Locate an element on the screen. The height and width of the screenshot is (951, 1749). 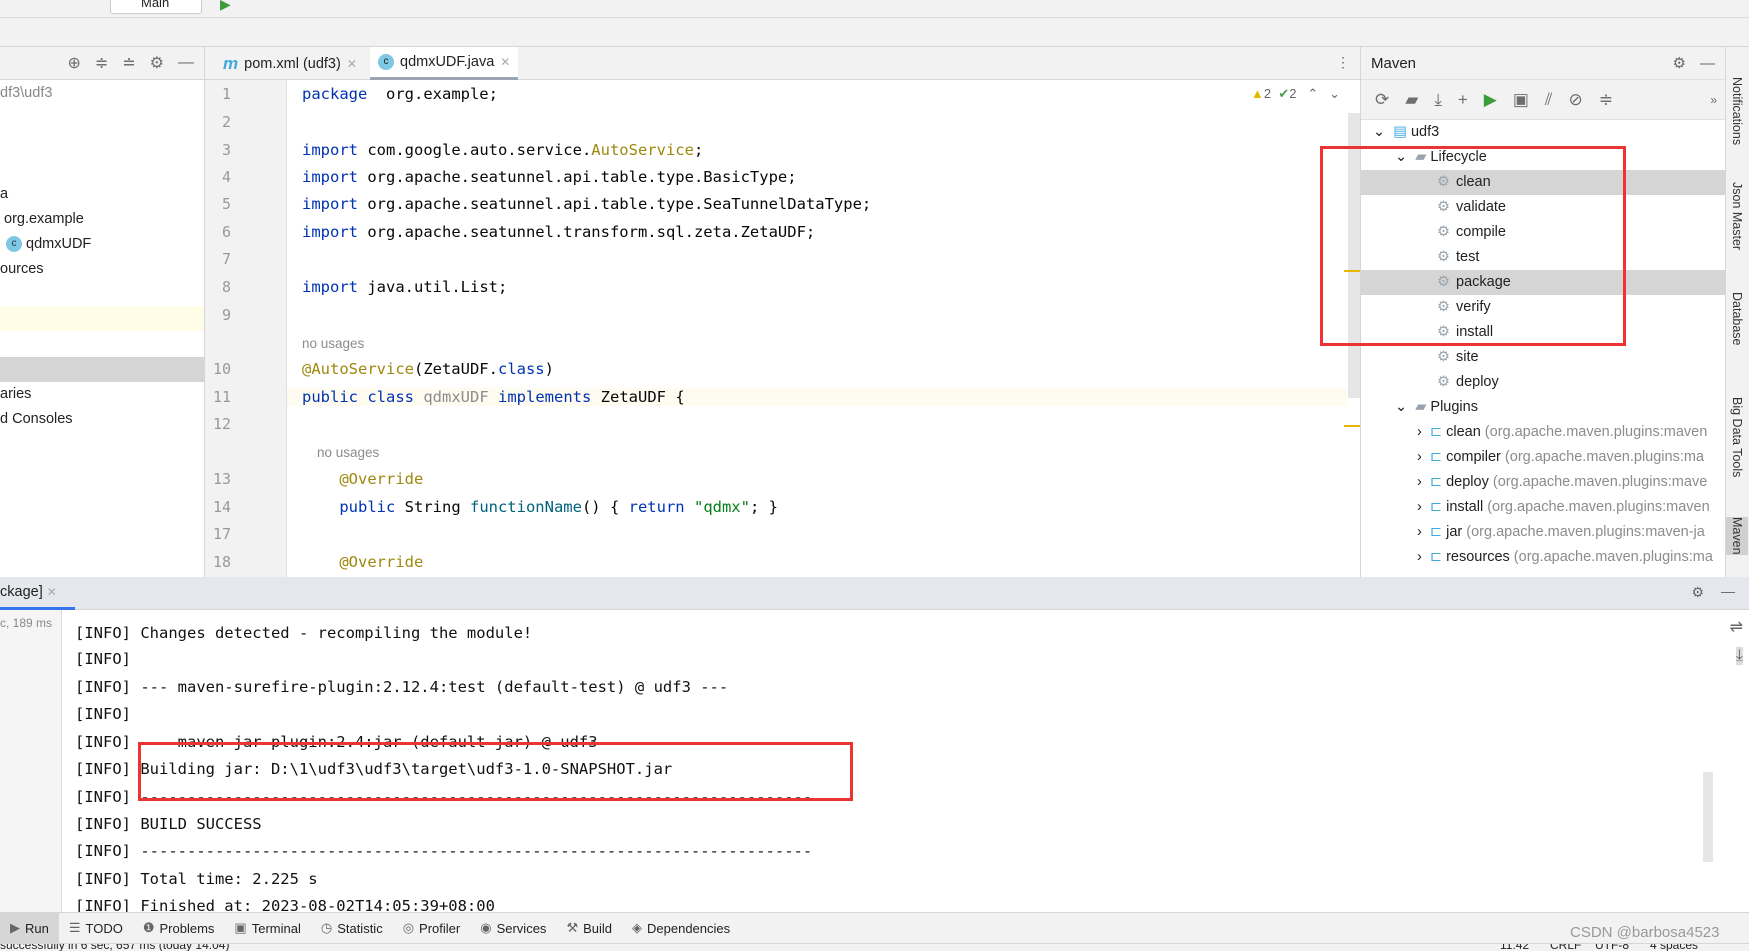
caret-position: 11:42 is located at coordinates (1514, 947).